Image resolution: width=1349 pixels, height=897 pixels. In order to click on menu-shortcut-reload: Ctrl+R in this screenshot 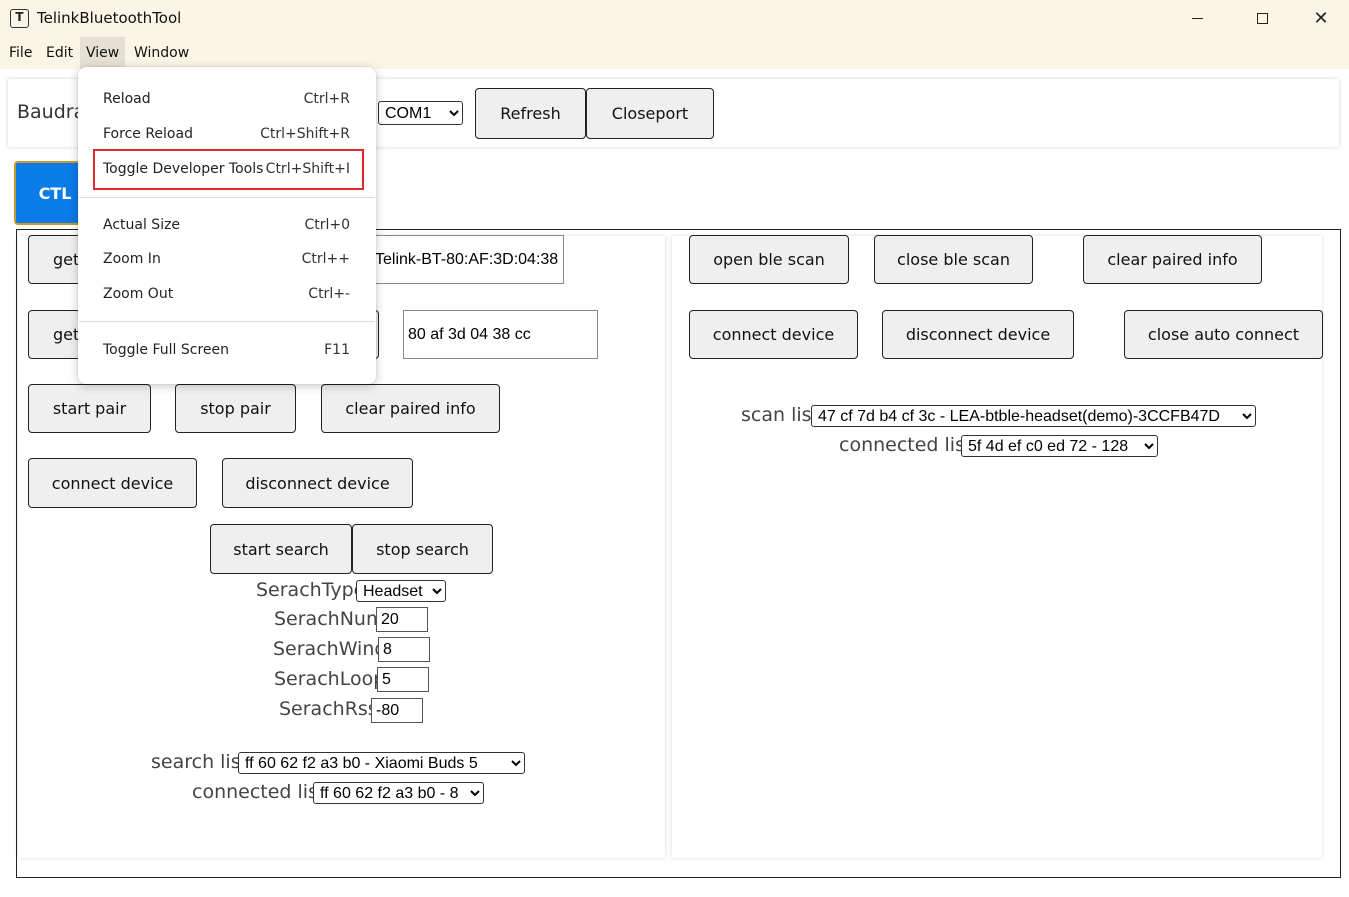, I will do `click(326, 99)`.